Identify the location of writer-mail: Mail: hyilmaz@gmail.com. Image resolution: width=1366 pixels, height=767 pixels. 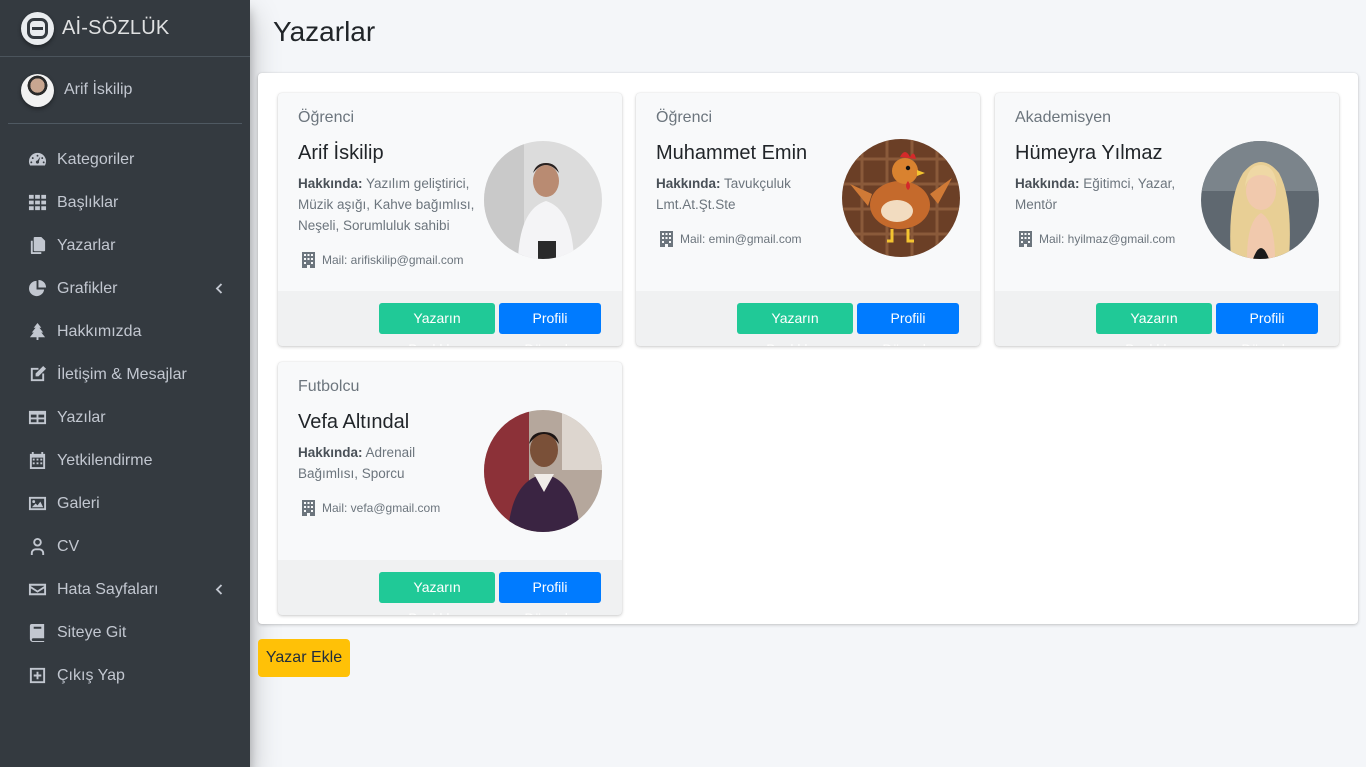
(1097, 239).